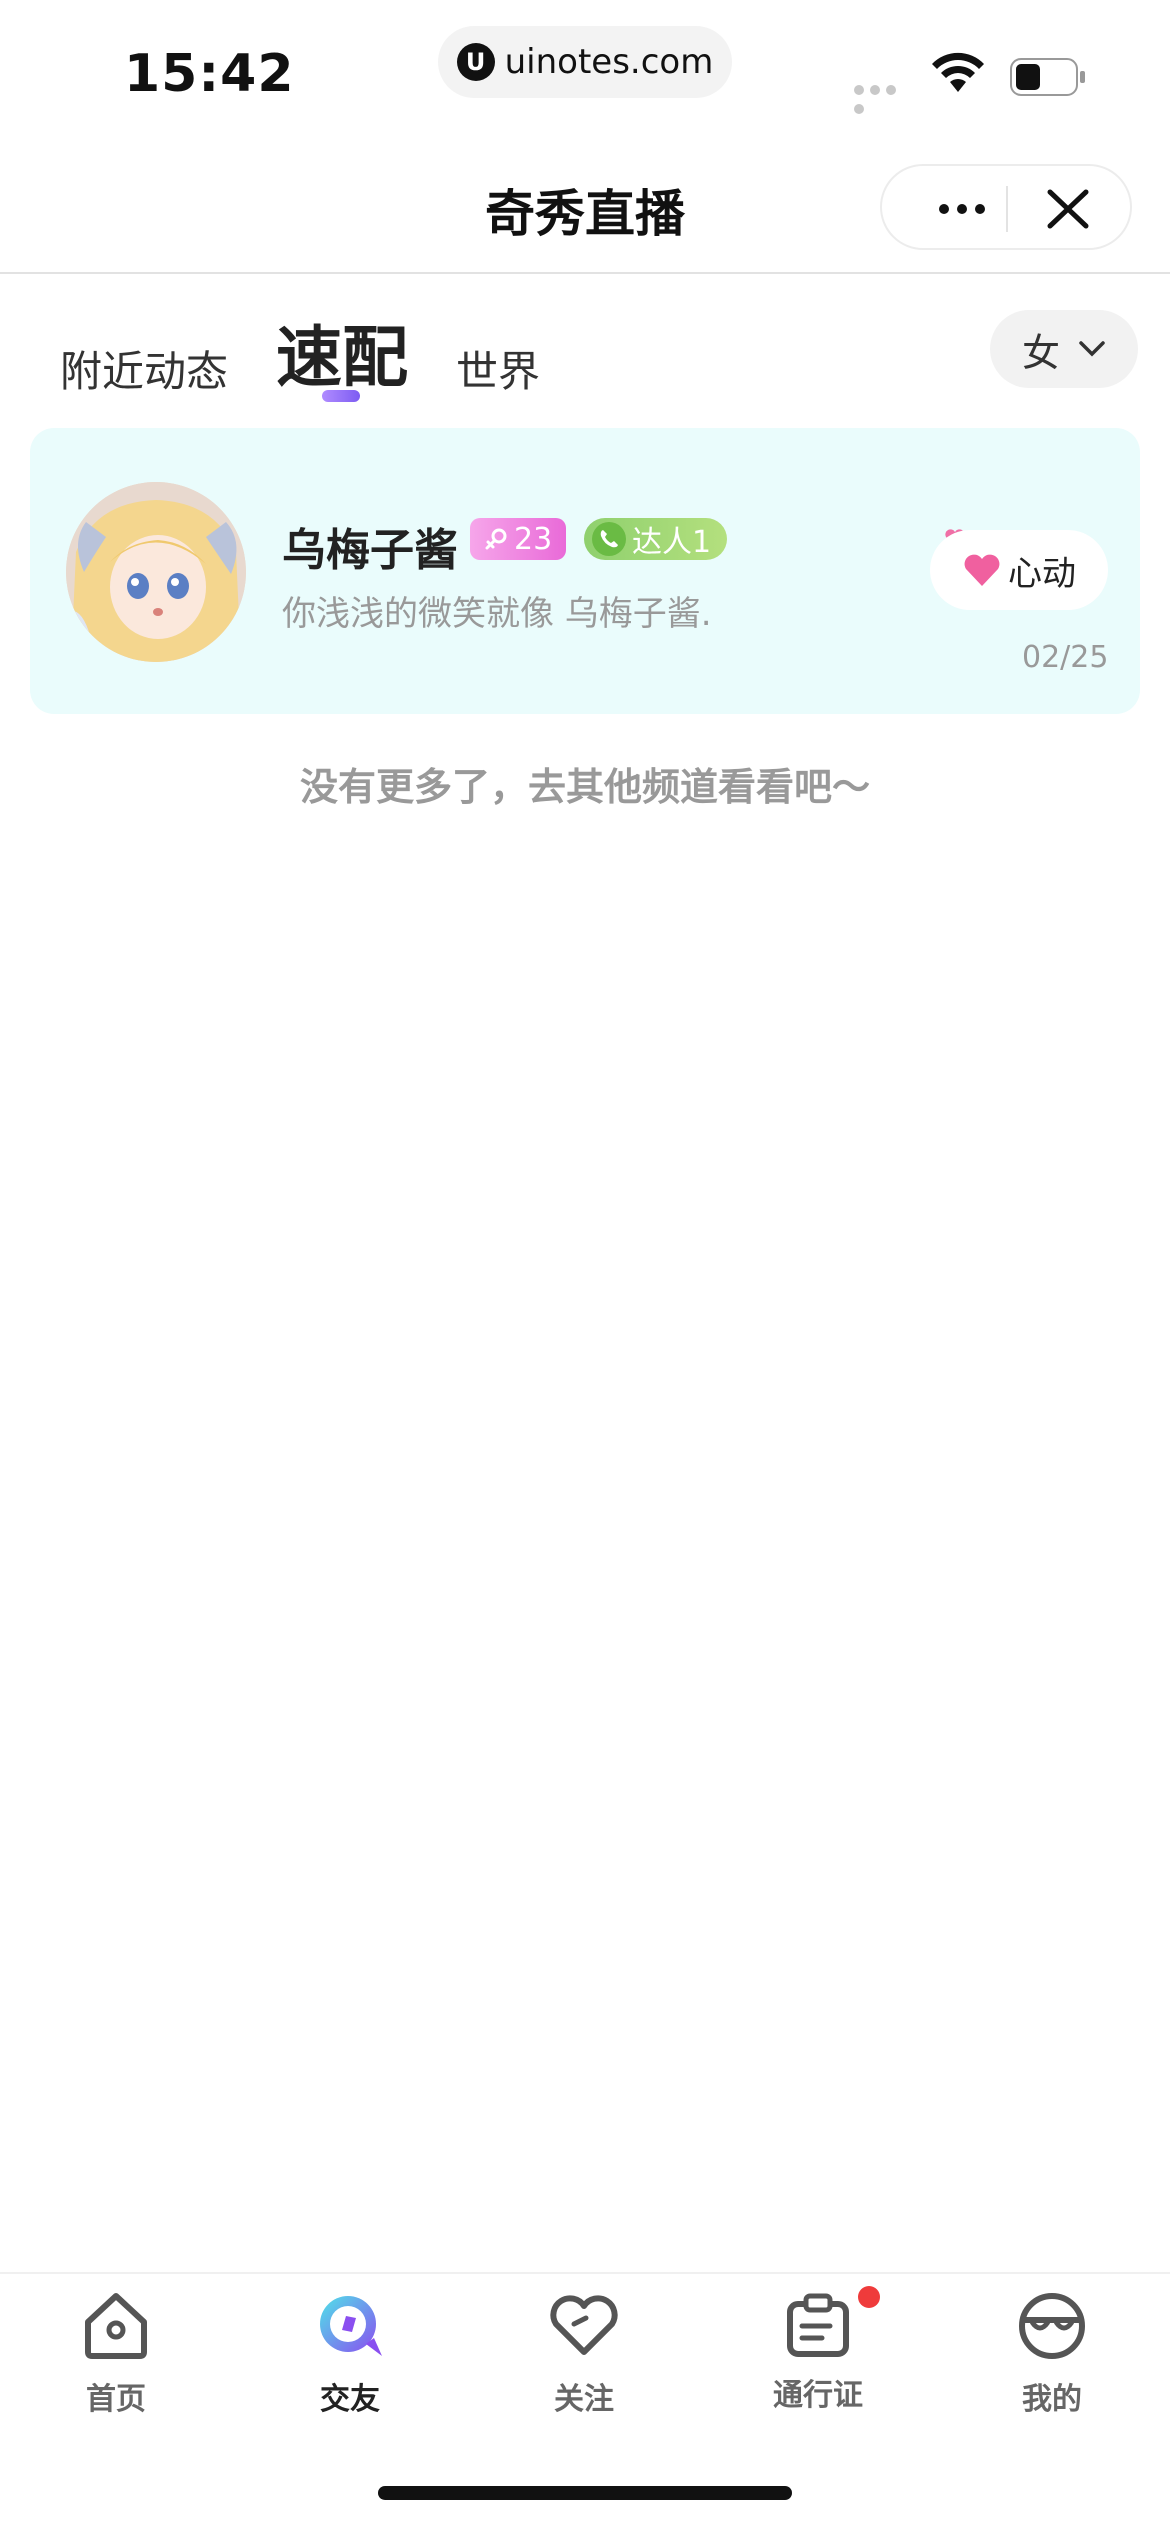 The width and height of the screenshot is (1170, 2534). I want to click on avatar, so click(156, 572).